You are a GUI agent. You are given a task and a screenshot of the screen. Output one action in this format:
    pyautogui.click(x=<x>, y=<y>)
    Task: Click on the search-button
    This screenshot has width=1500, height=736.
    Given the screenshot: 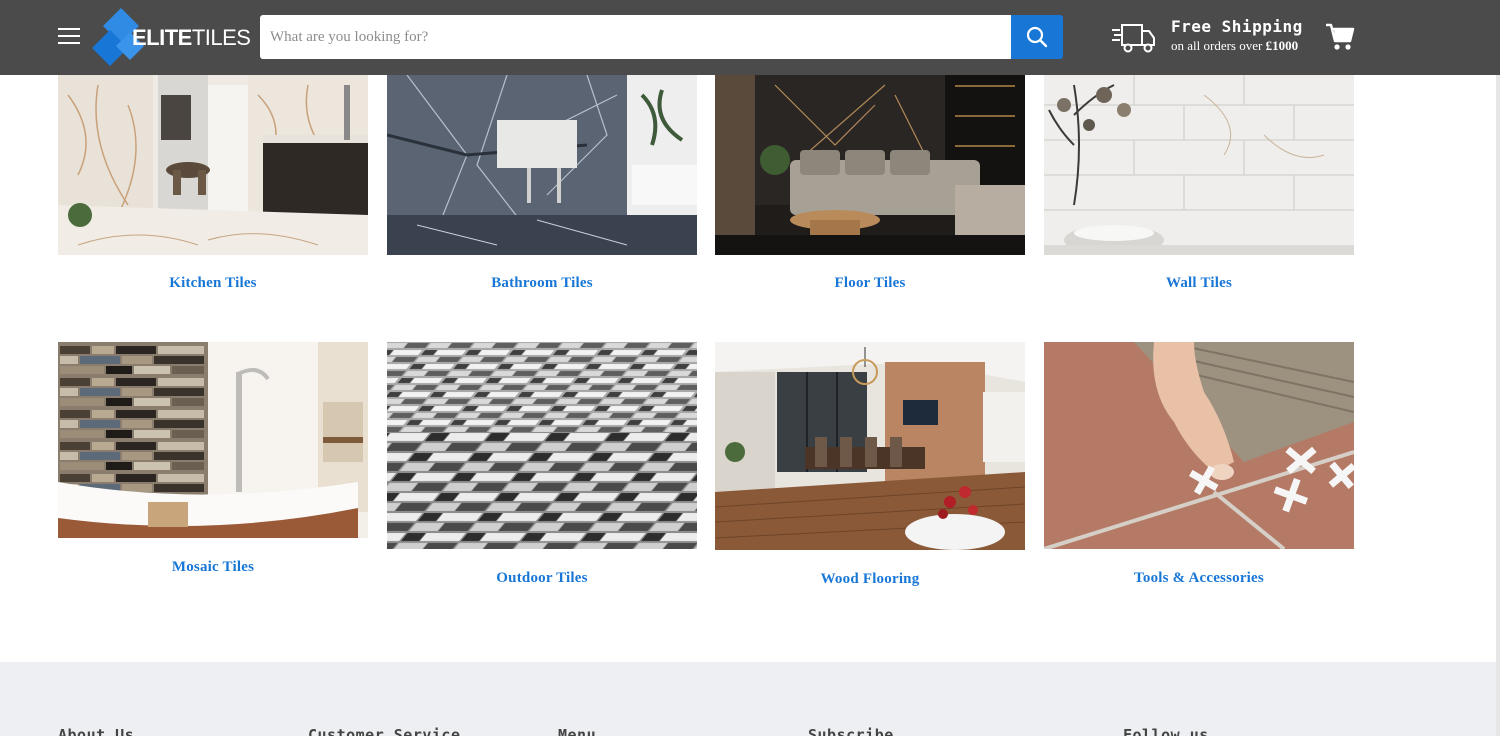 What is the action you would take?
    pyautogui.click(x=1037, y=37)
    